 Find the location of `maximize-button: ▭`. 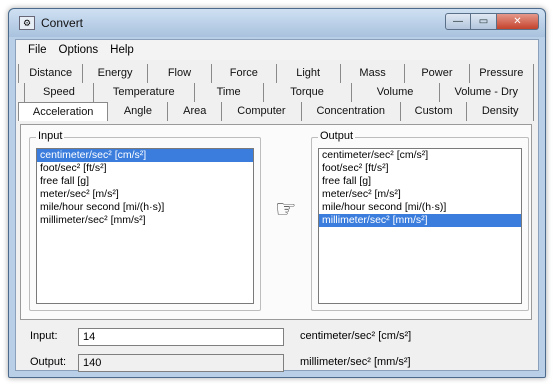

maximize-button: ▭ is located at coordinates (484, 21).